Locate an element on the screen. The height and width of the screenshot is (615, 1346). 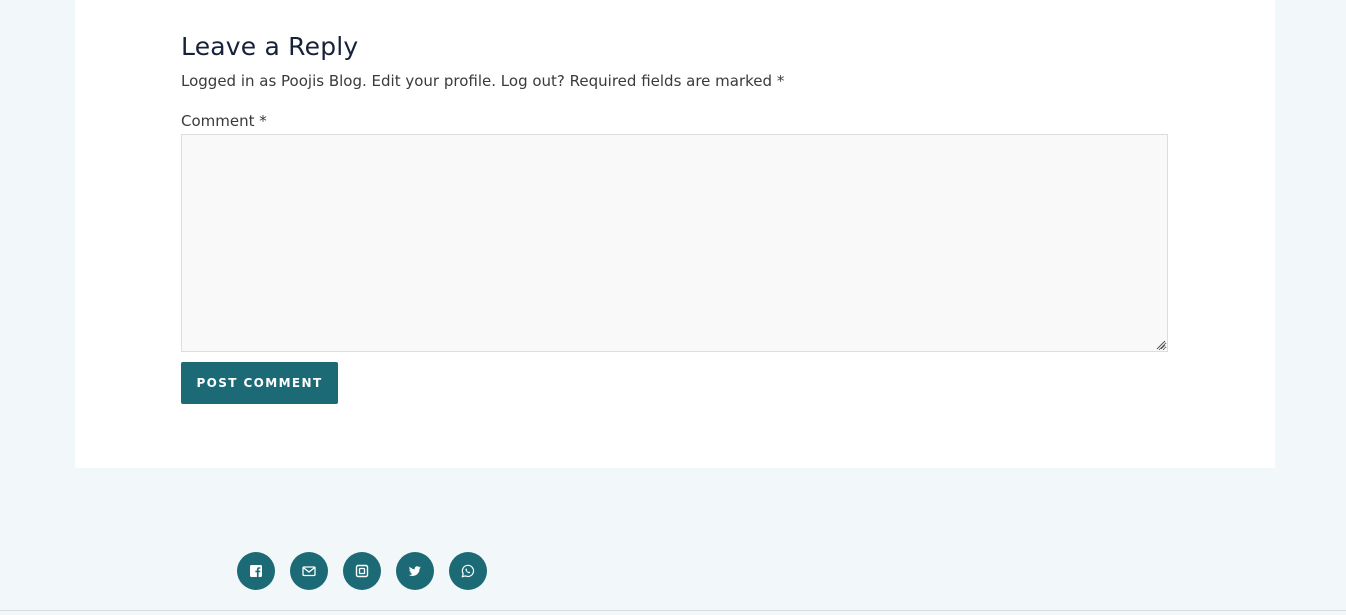
email-button is located at coordinates (309, 571).